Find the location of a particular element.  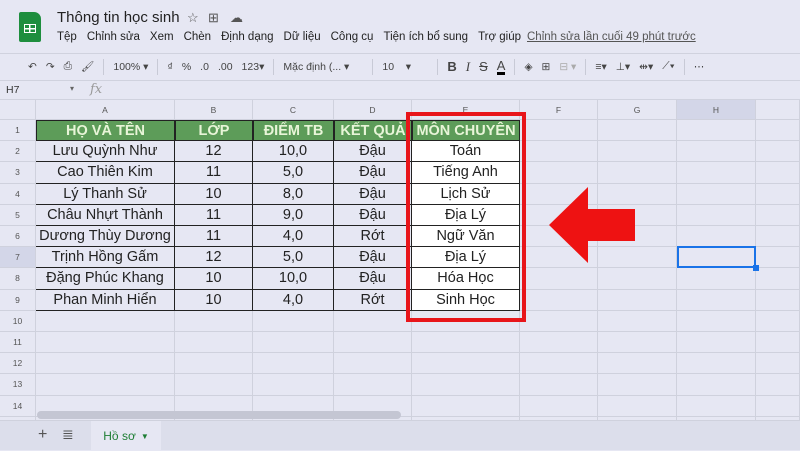

menu-format: Định dạng is located at coordinates (247, 37).